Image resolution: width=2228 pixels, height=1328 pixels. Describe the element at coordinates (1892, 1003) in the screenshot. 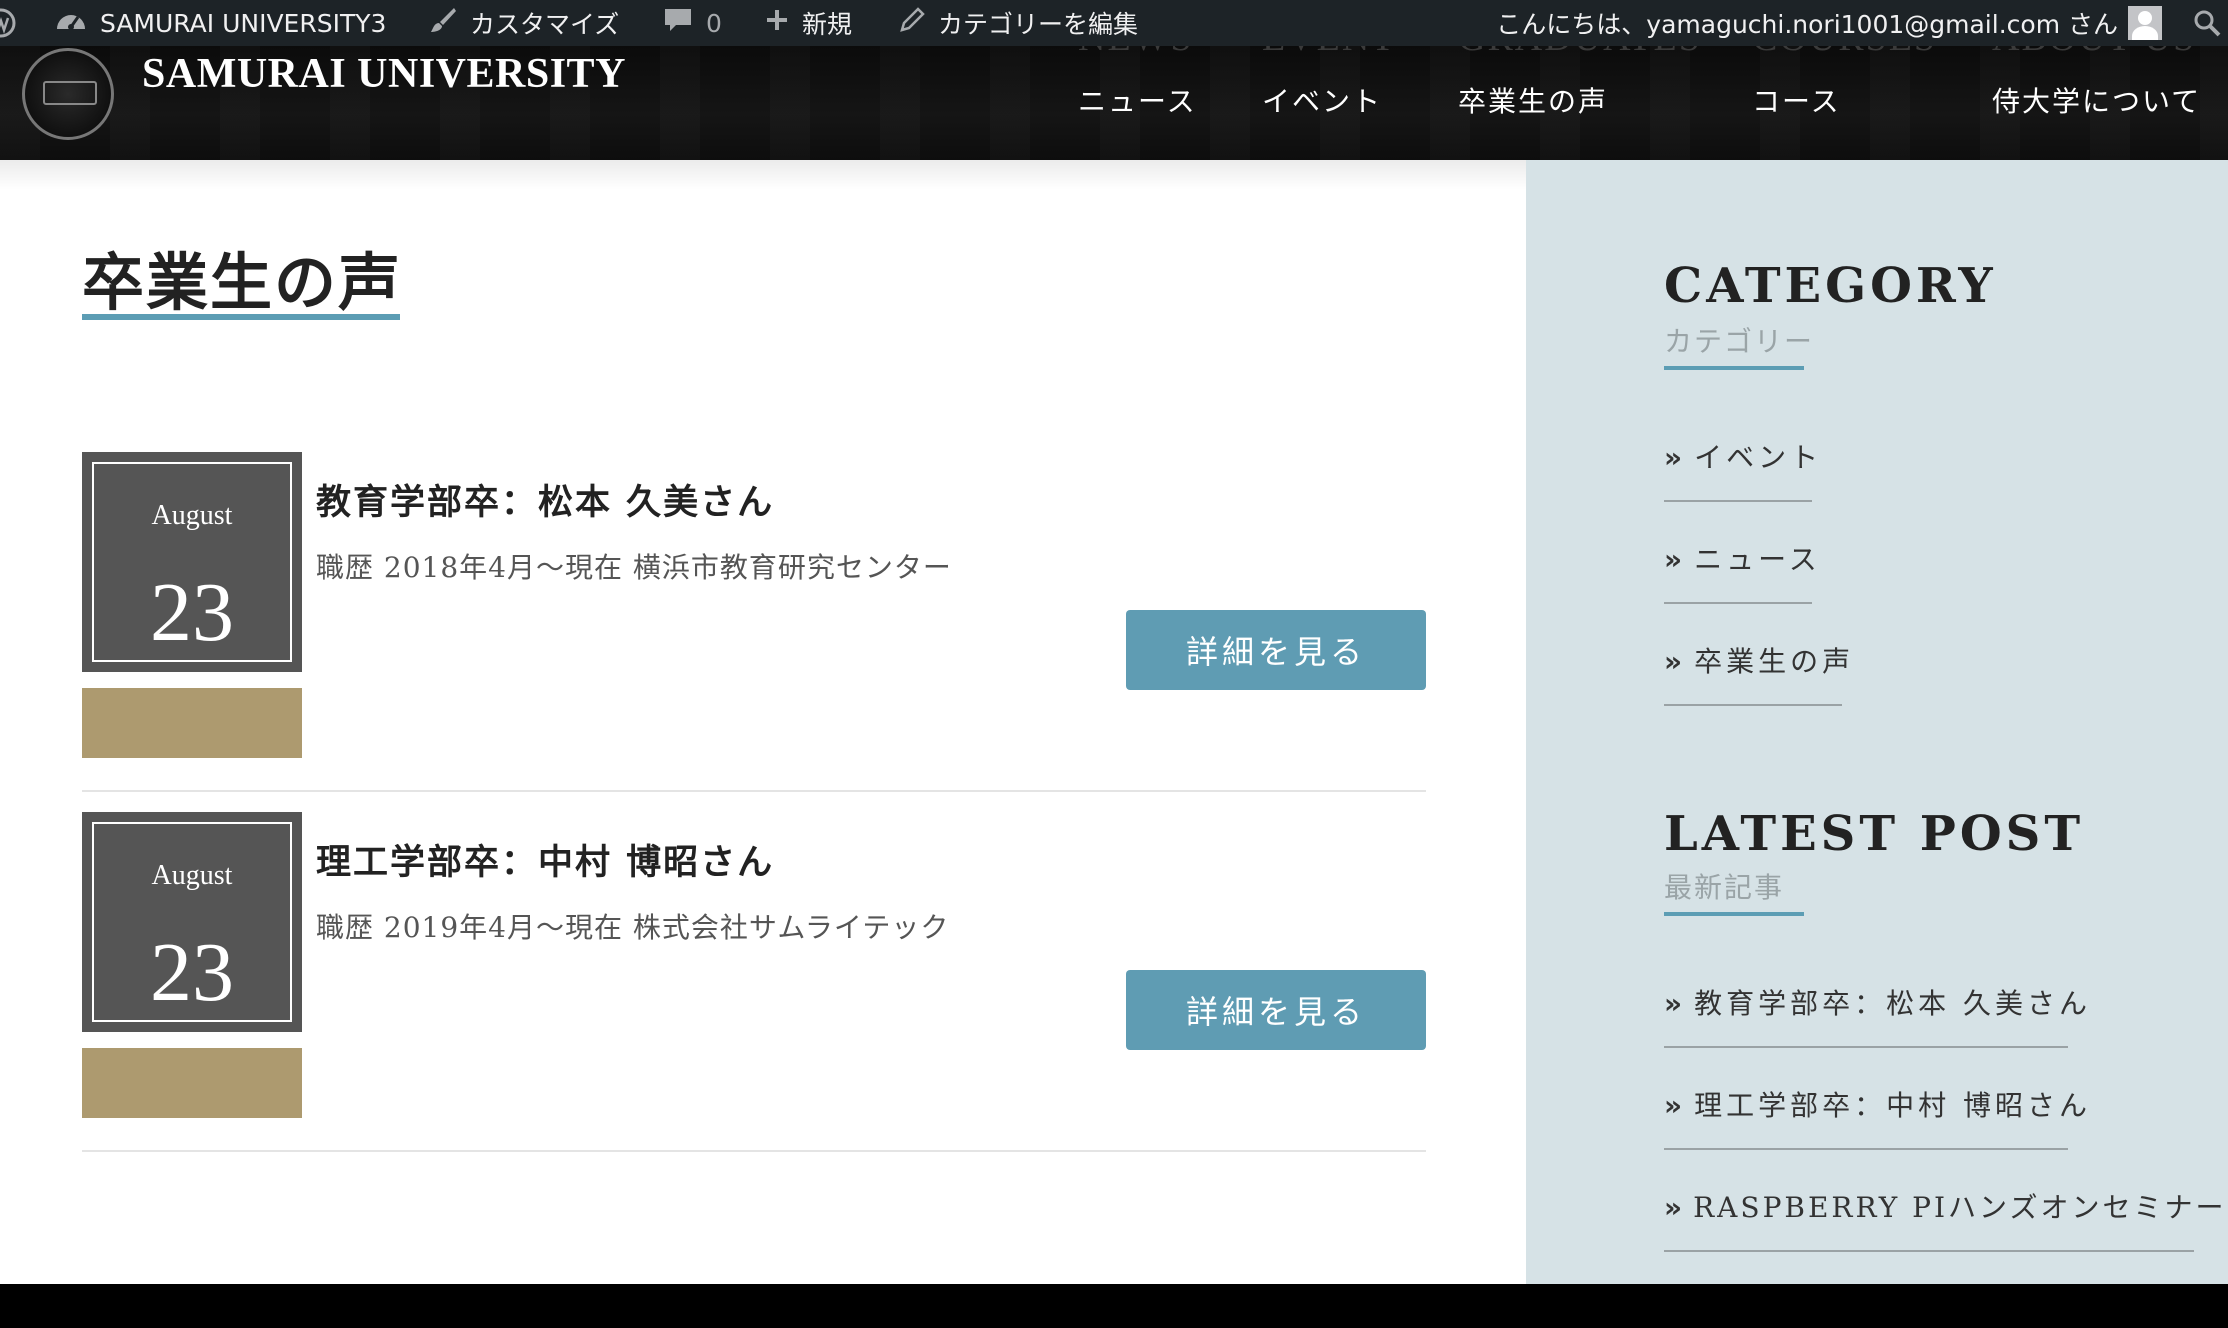

I see `latest-post-label: 教育学部卒：松本 久美さん` at that location.